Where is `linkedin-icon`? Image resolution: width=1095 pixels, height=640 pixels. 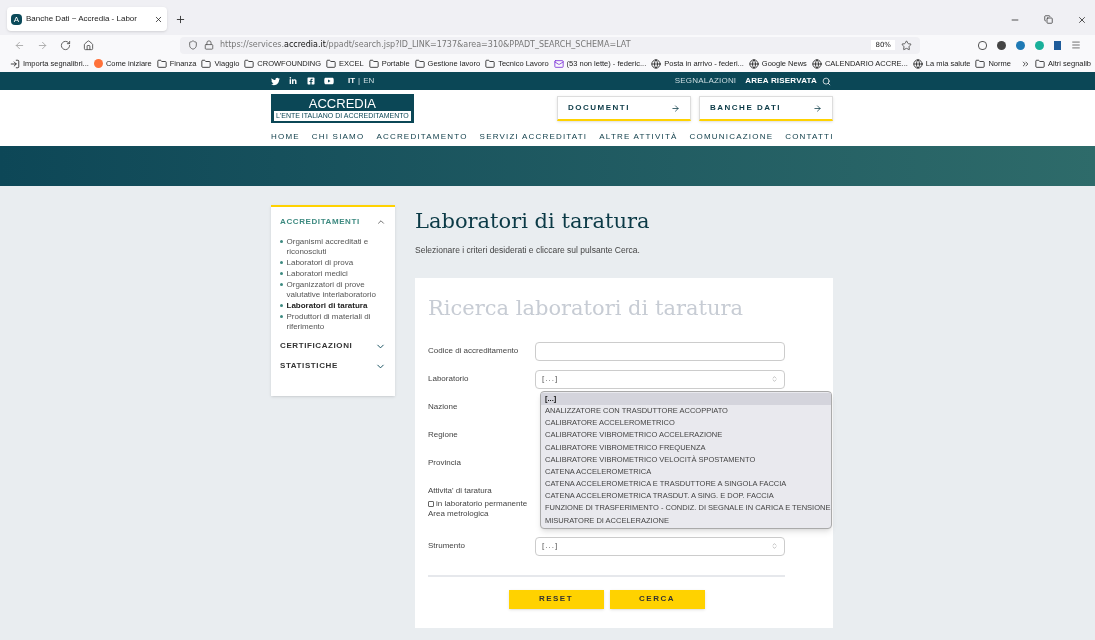
linkedin-icon is located at coordinates (293, 81).